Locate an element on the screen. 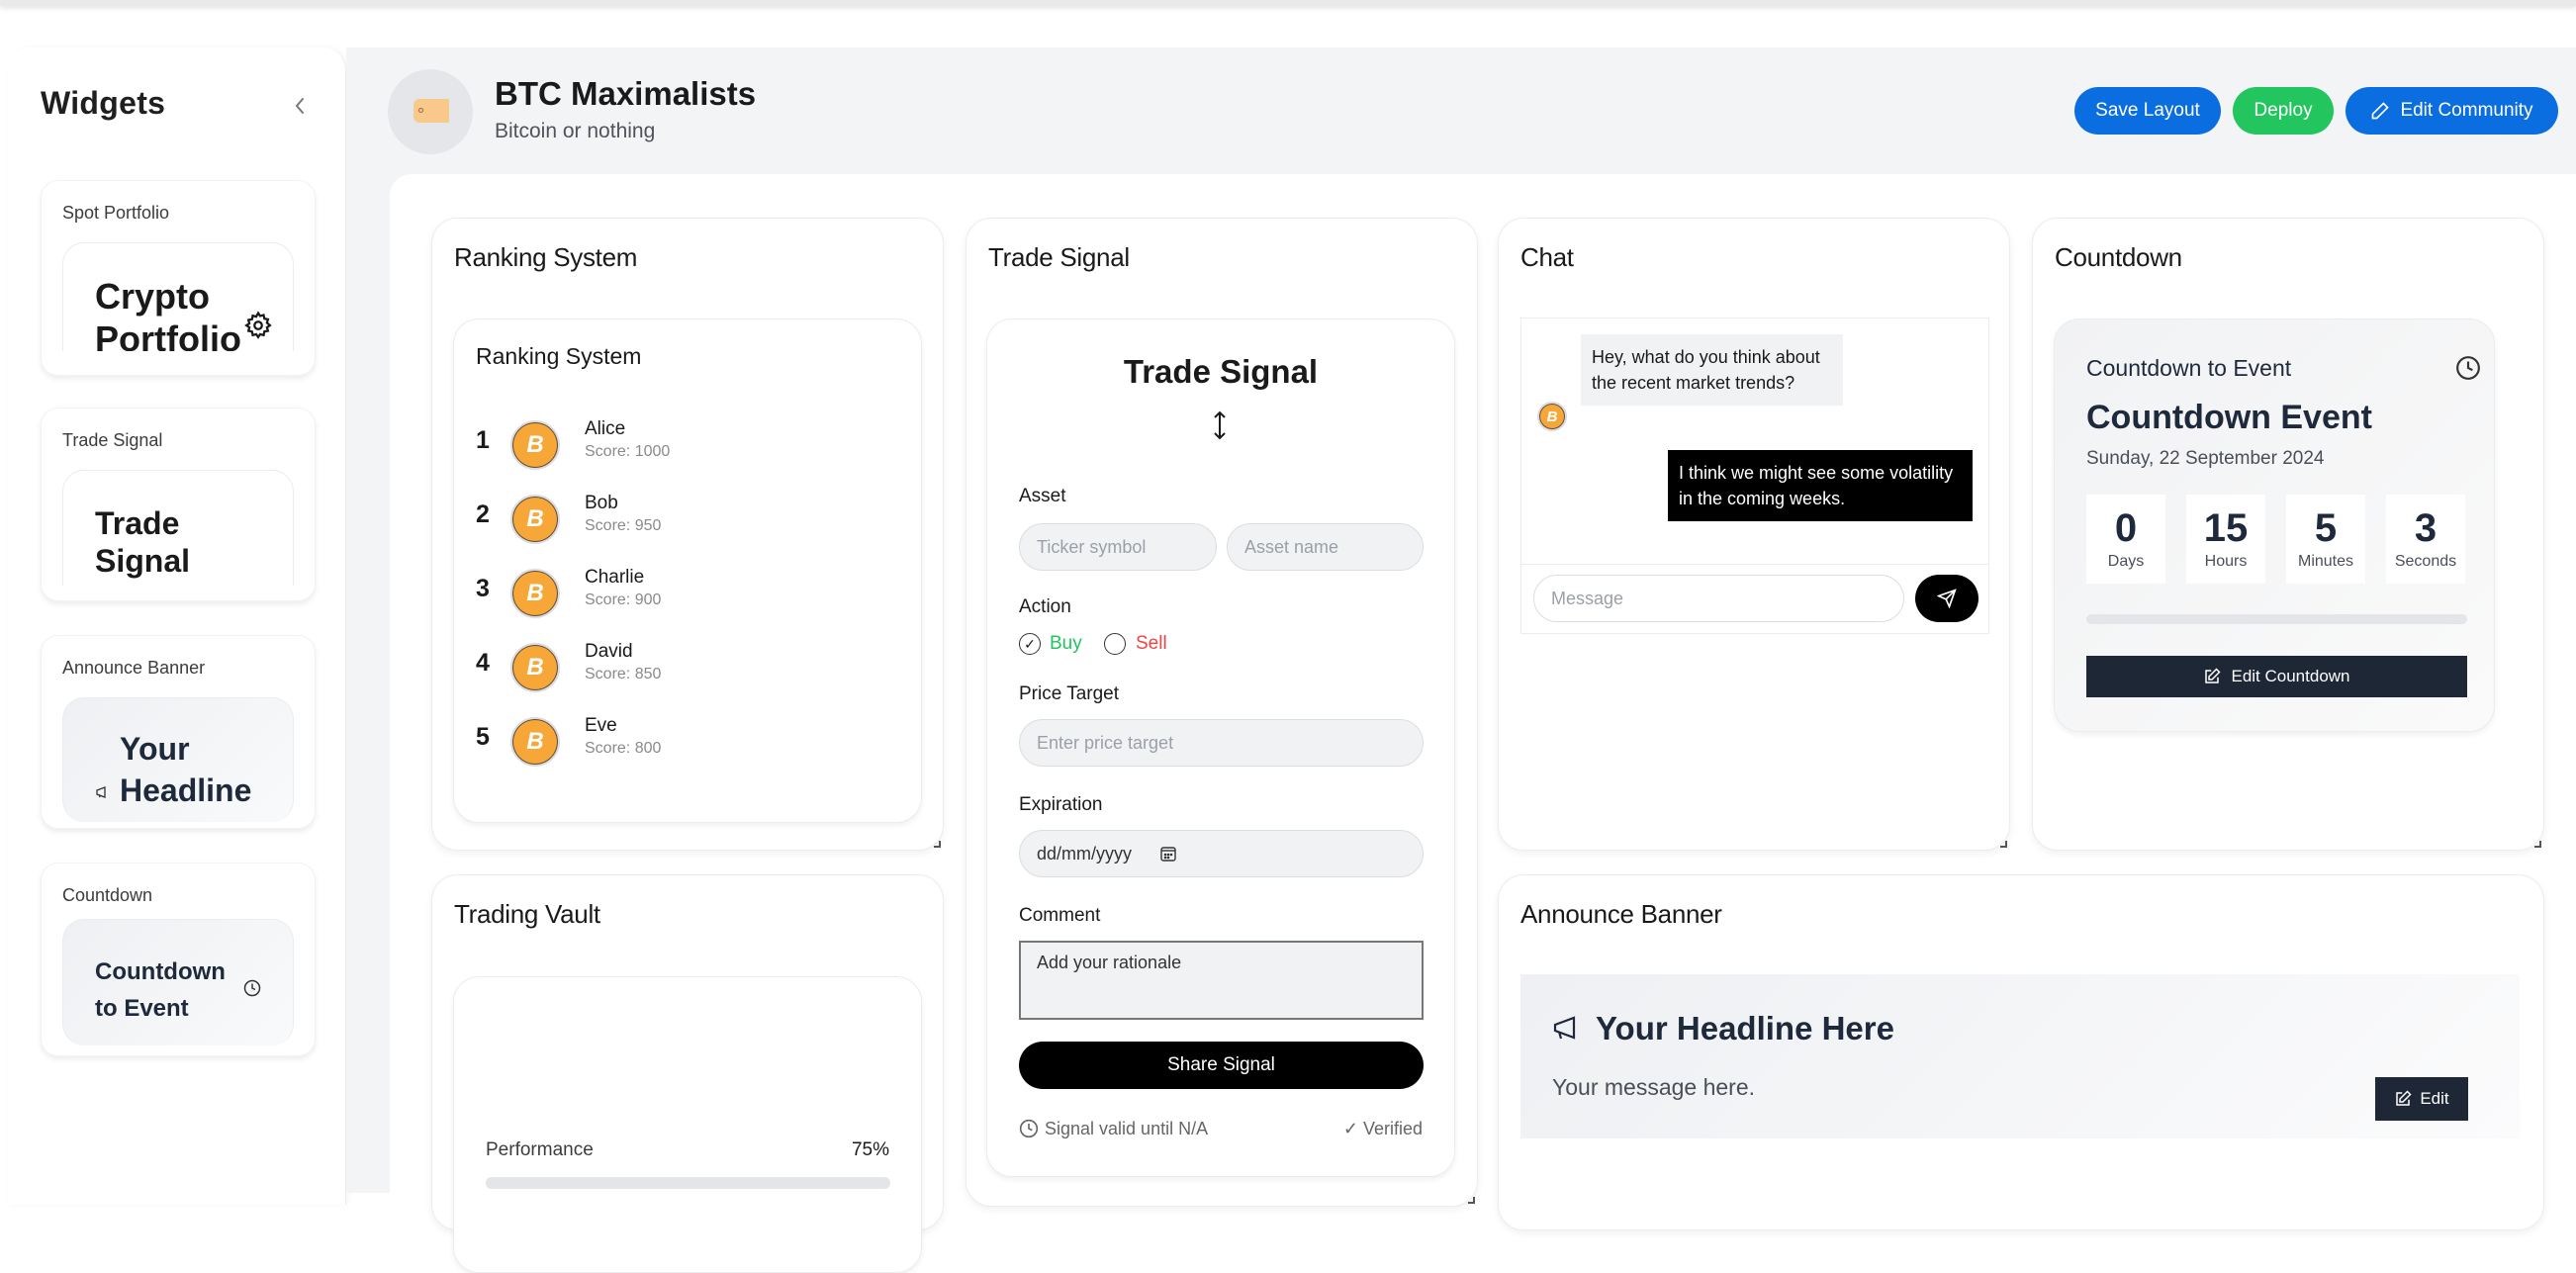 Image resolution: width=2576 pixels, height=1273 pixels. widget-preview: Trade Signal is located at coordinates (178, 528).